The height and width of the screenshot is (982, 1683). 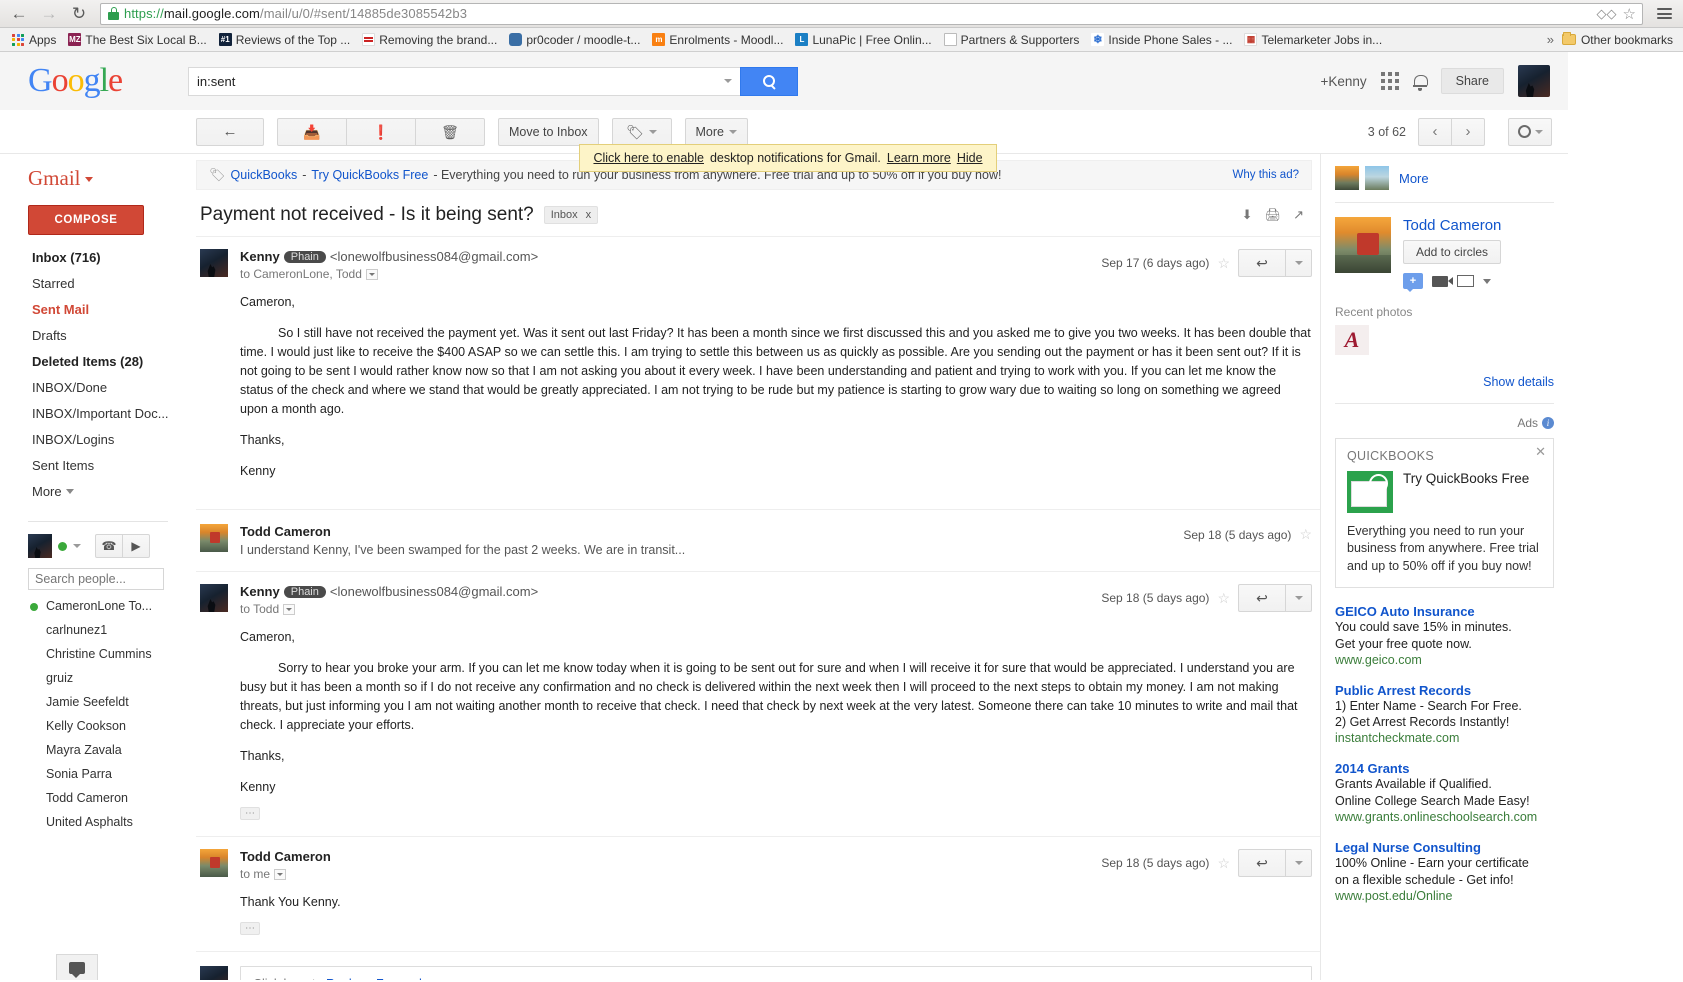 I want to click on reply-link: Reply, so click(x=342, y=978).